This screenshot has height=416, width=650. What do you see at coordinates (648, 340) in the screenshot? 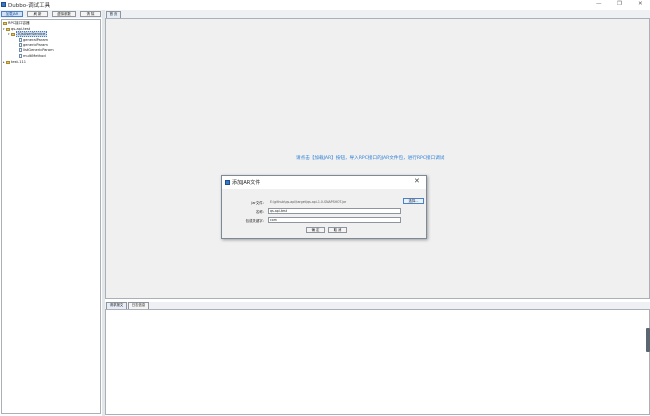
I see `scrollbar-thumb` at bounding box center [648, 340].